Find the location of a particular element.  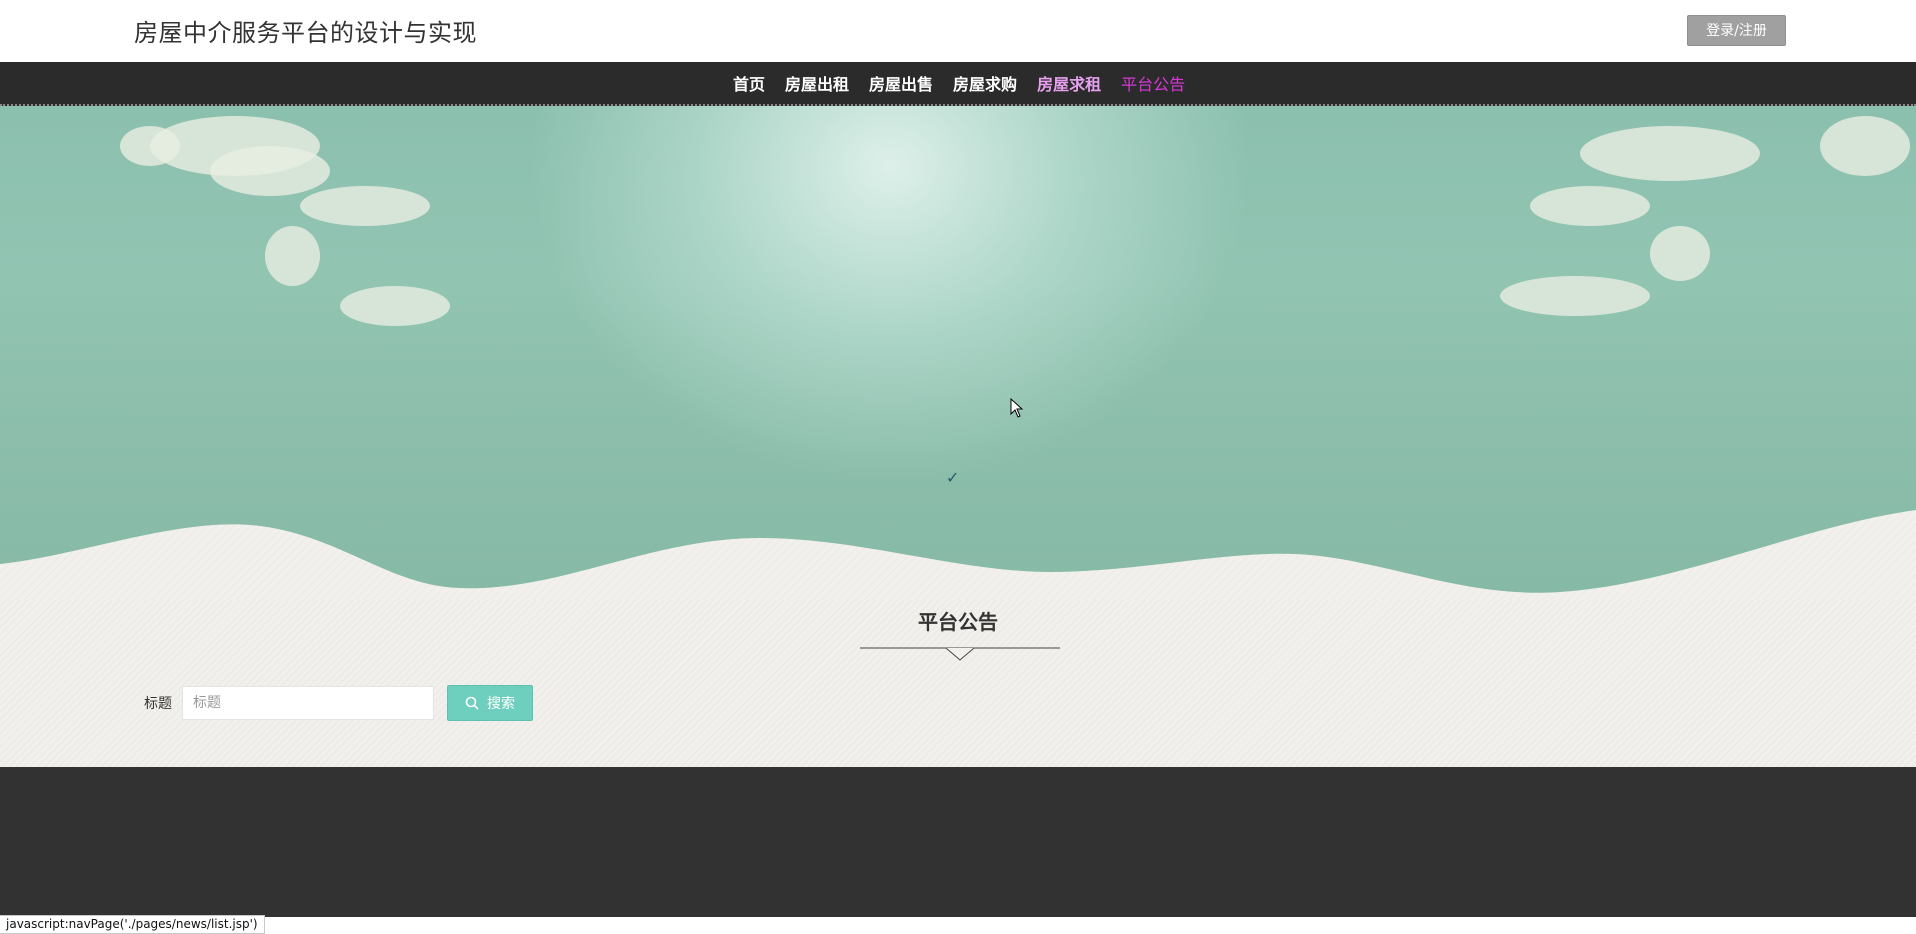

page-bottom is located at coordinates (958, 925).